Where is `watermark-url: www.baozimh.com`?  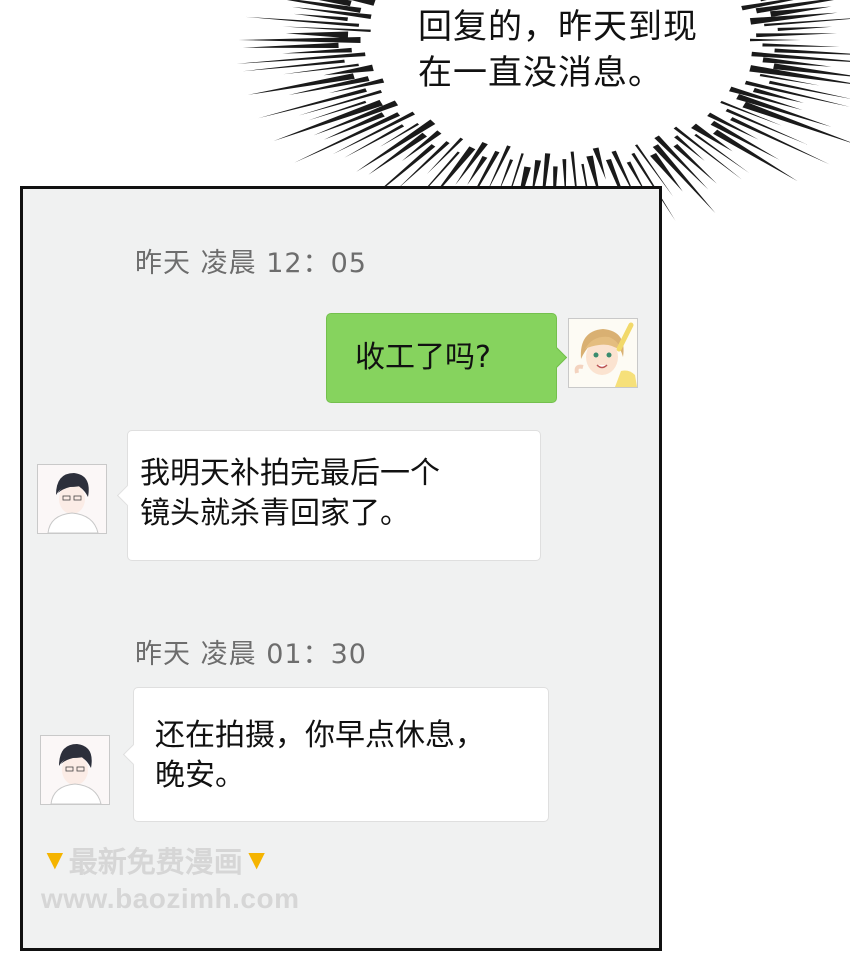
watermark-url: www.baozimh.com is located at coordinates (170, 898).